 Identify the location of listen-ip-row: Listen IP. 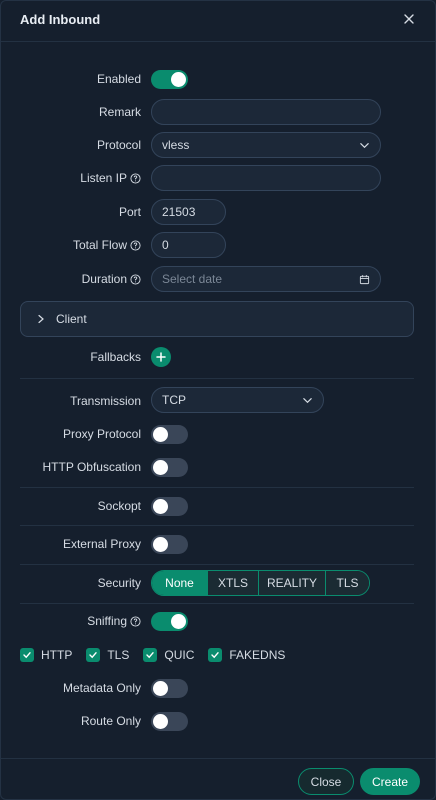
(218, 178).